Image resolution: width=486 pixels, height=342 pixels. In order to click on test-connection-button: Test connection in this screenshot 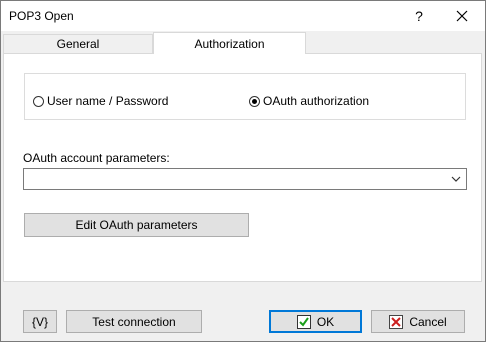, I will do `click(134, 321)`.